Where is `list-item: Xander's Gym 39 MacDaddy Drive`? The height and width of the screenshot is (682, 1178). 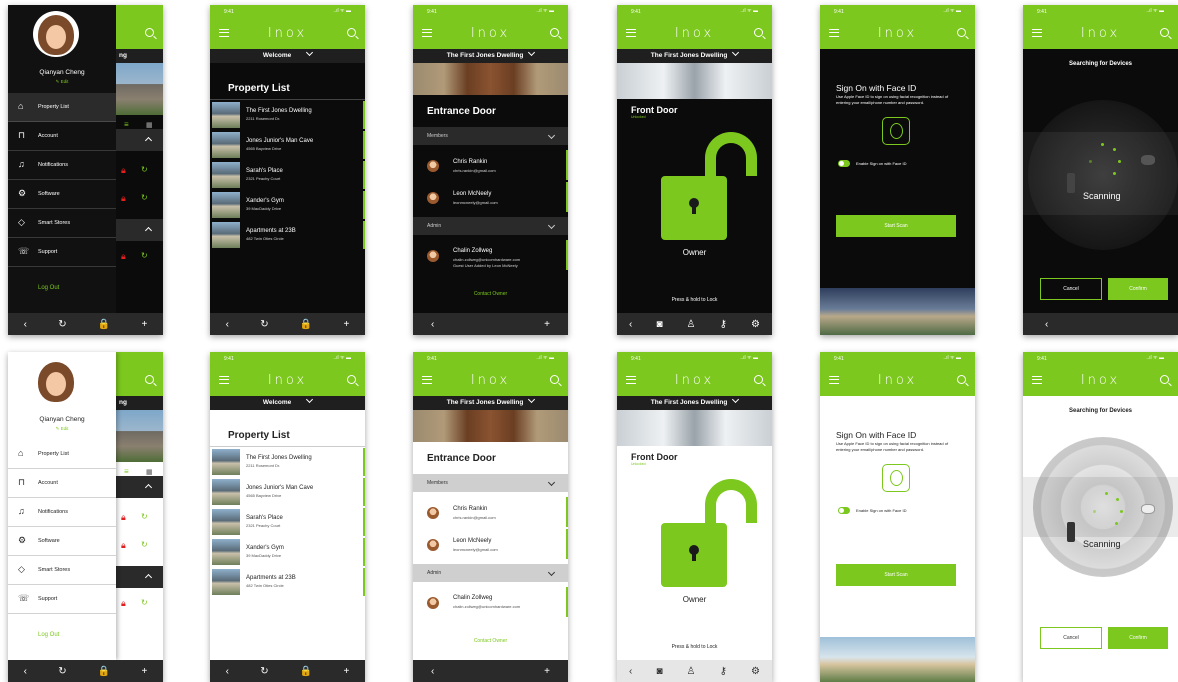
list-item: Xander's Gym 39 MacDaddy Drive is located at coordinates (287, 205).